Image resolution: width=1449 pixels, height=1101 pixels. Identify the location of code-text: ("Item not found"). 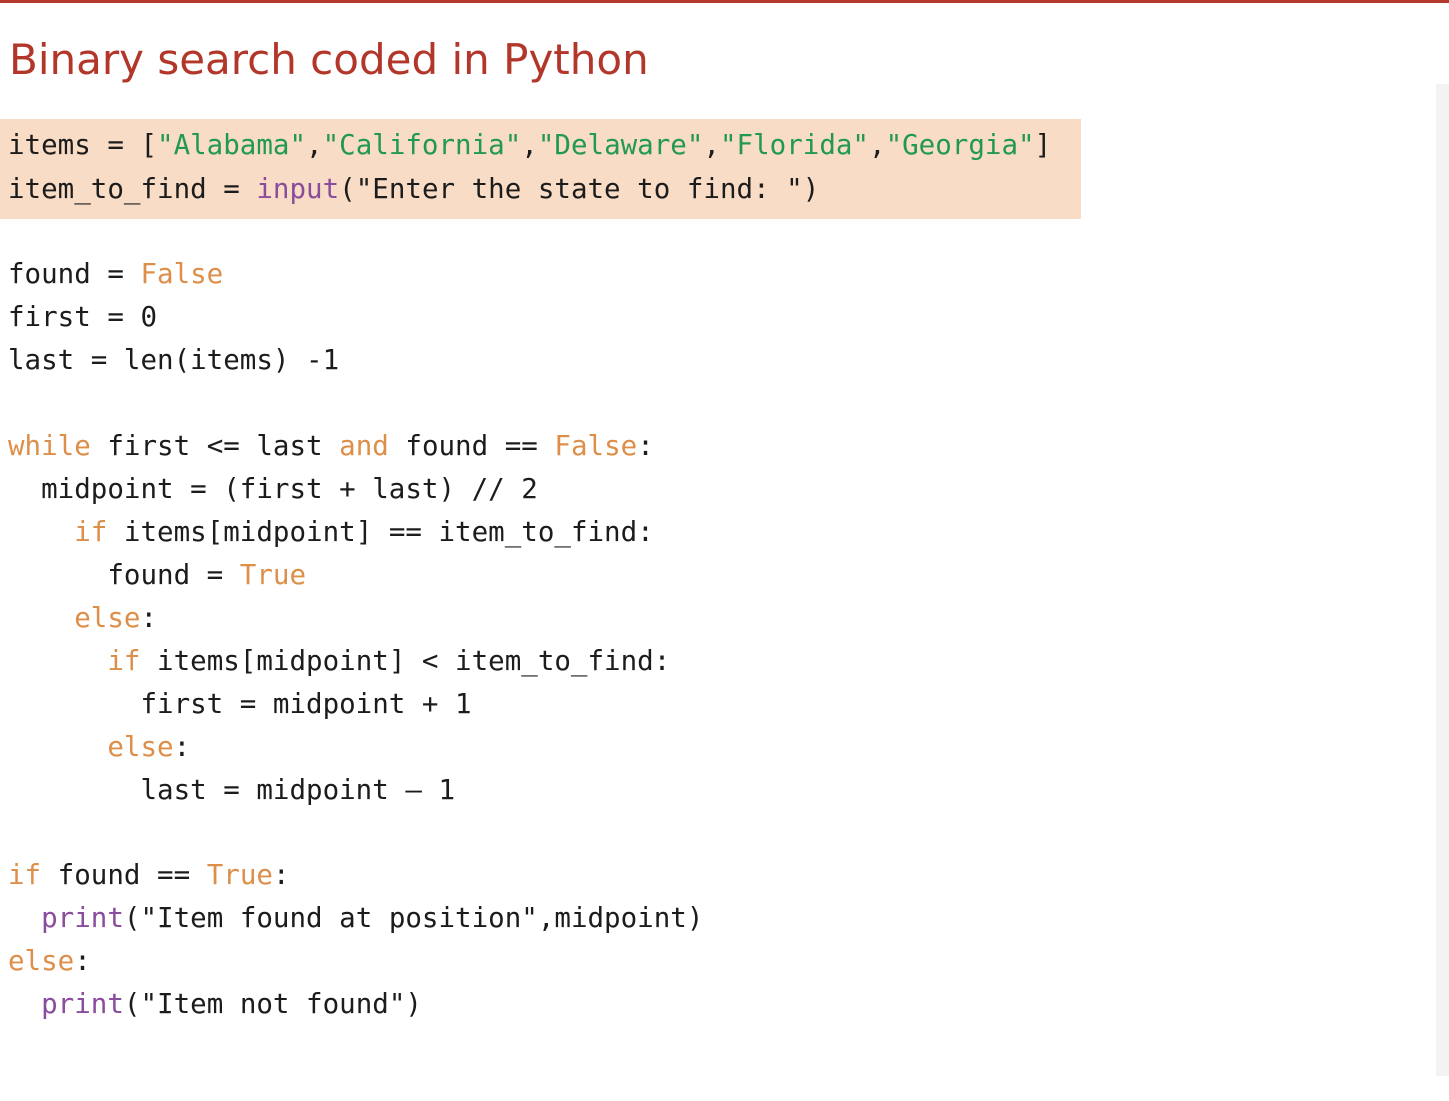
(272, 1004).